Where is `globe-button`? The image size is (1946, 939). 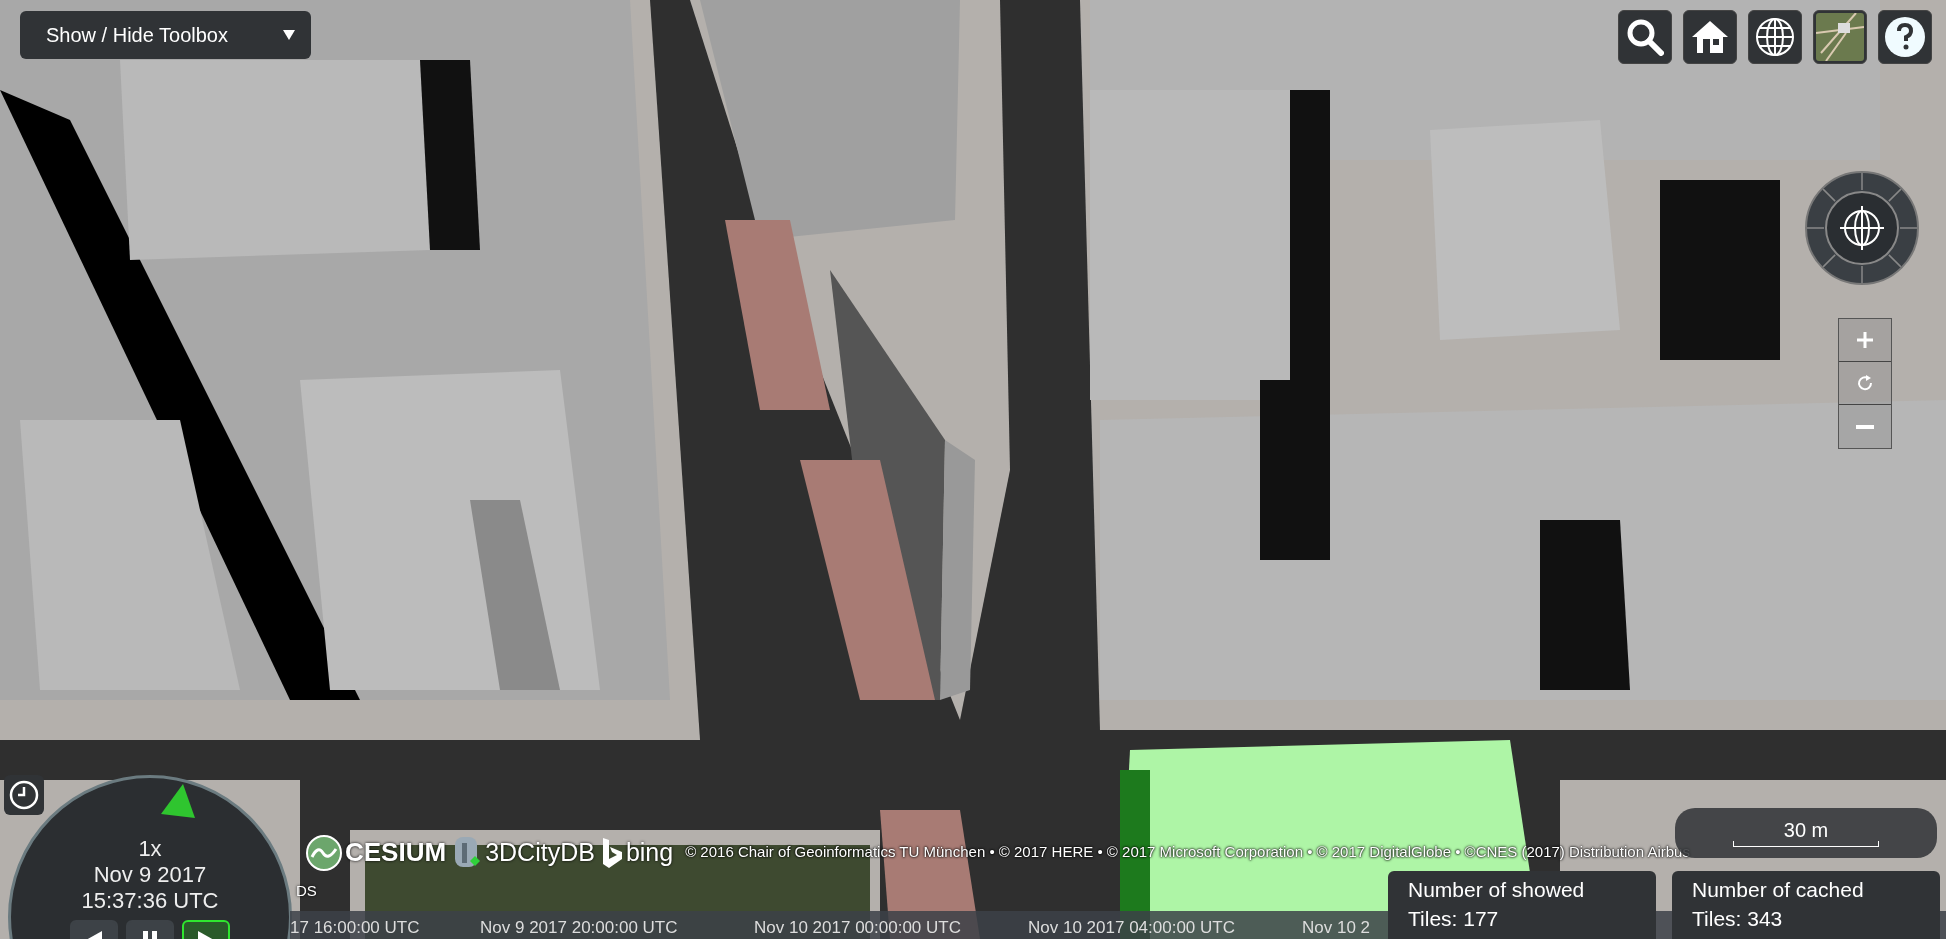 globe-button is located at coordinates (1775, 37).